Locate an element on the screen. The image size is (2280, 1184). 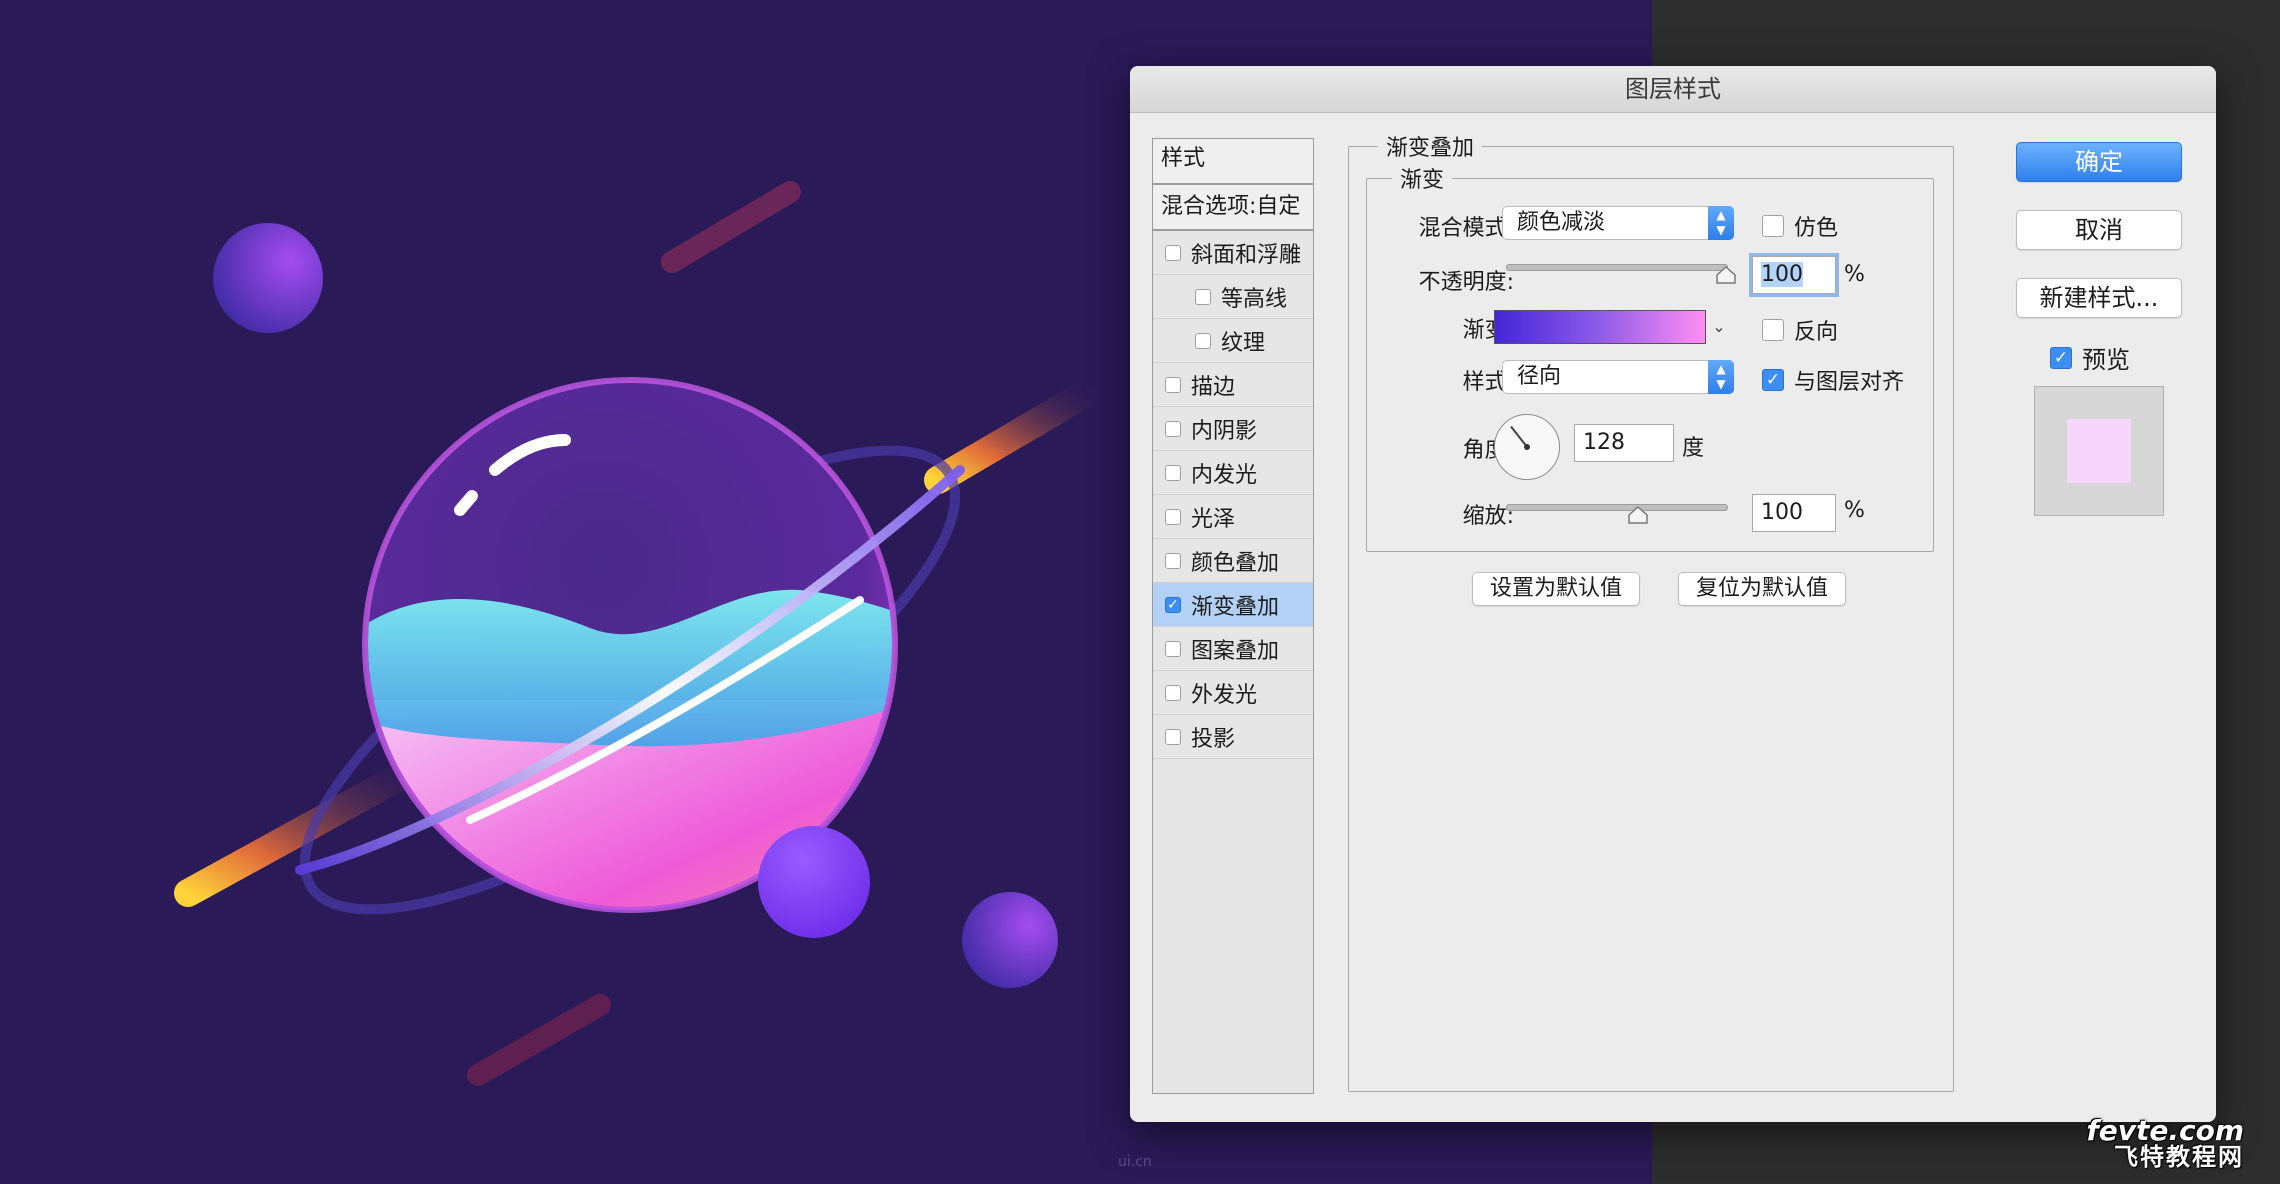
style-item: 斜面和浮雕 is located at coordinates (1233, 253).